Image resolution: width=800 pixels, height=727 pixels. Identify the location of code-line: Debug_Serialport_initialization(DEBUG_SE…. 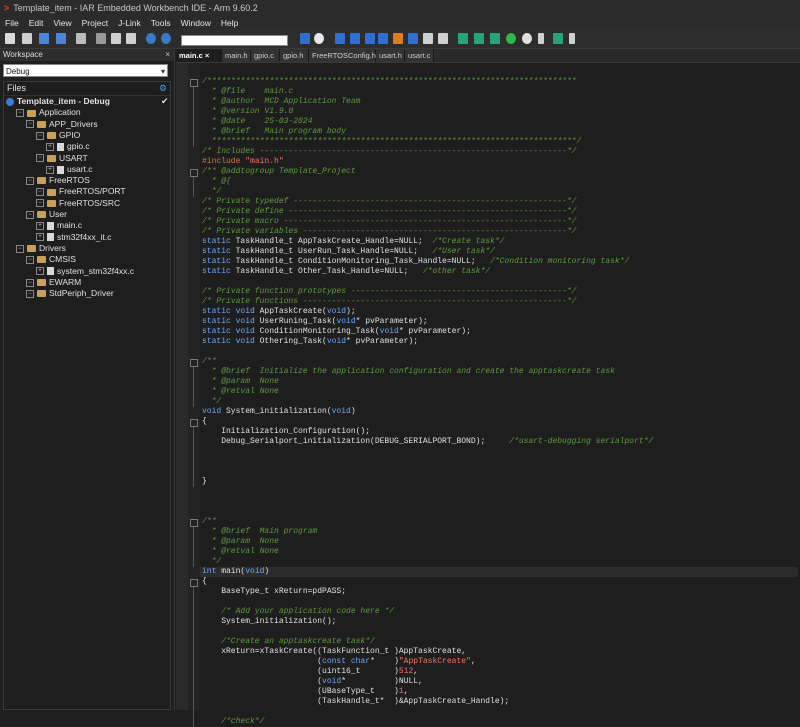
(428, 441).